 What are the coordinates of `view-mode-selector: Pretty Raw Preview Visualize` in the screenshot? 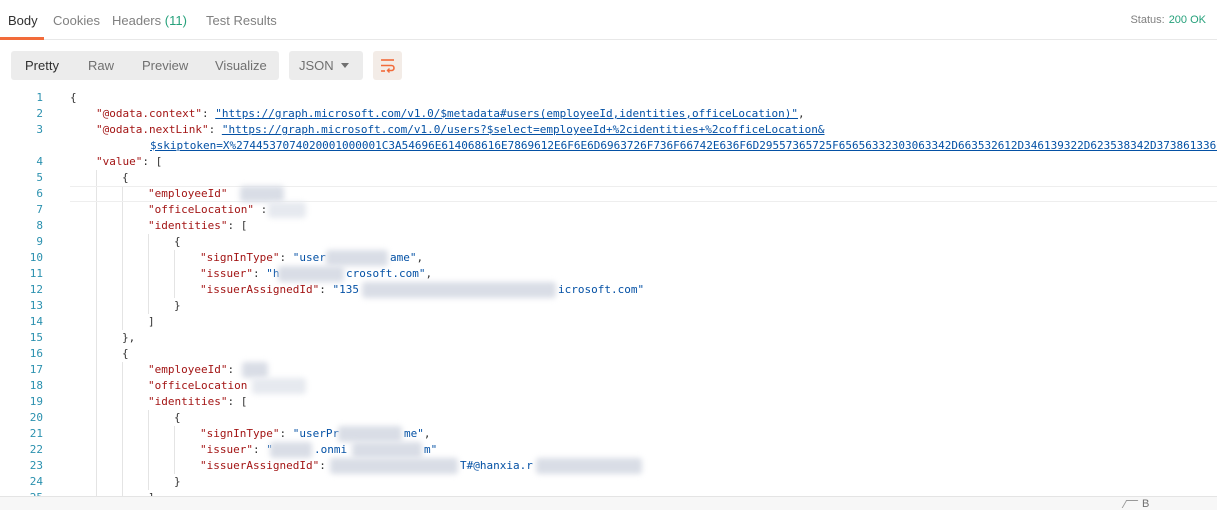 It's located at (145, 65).